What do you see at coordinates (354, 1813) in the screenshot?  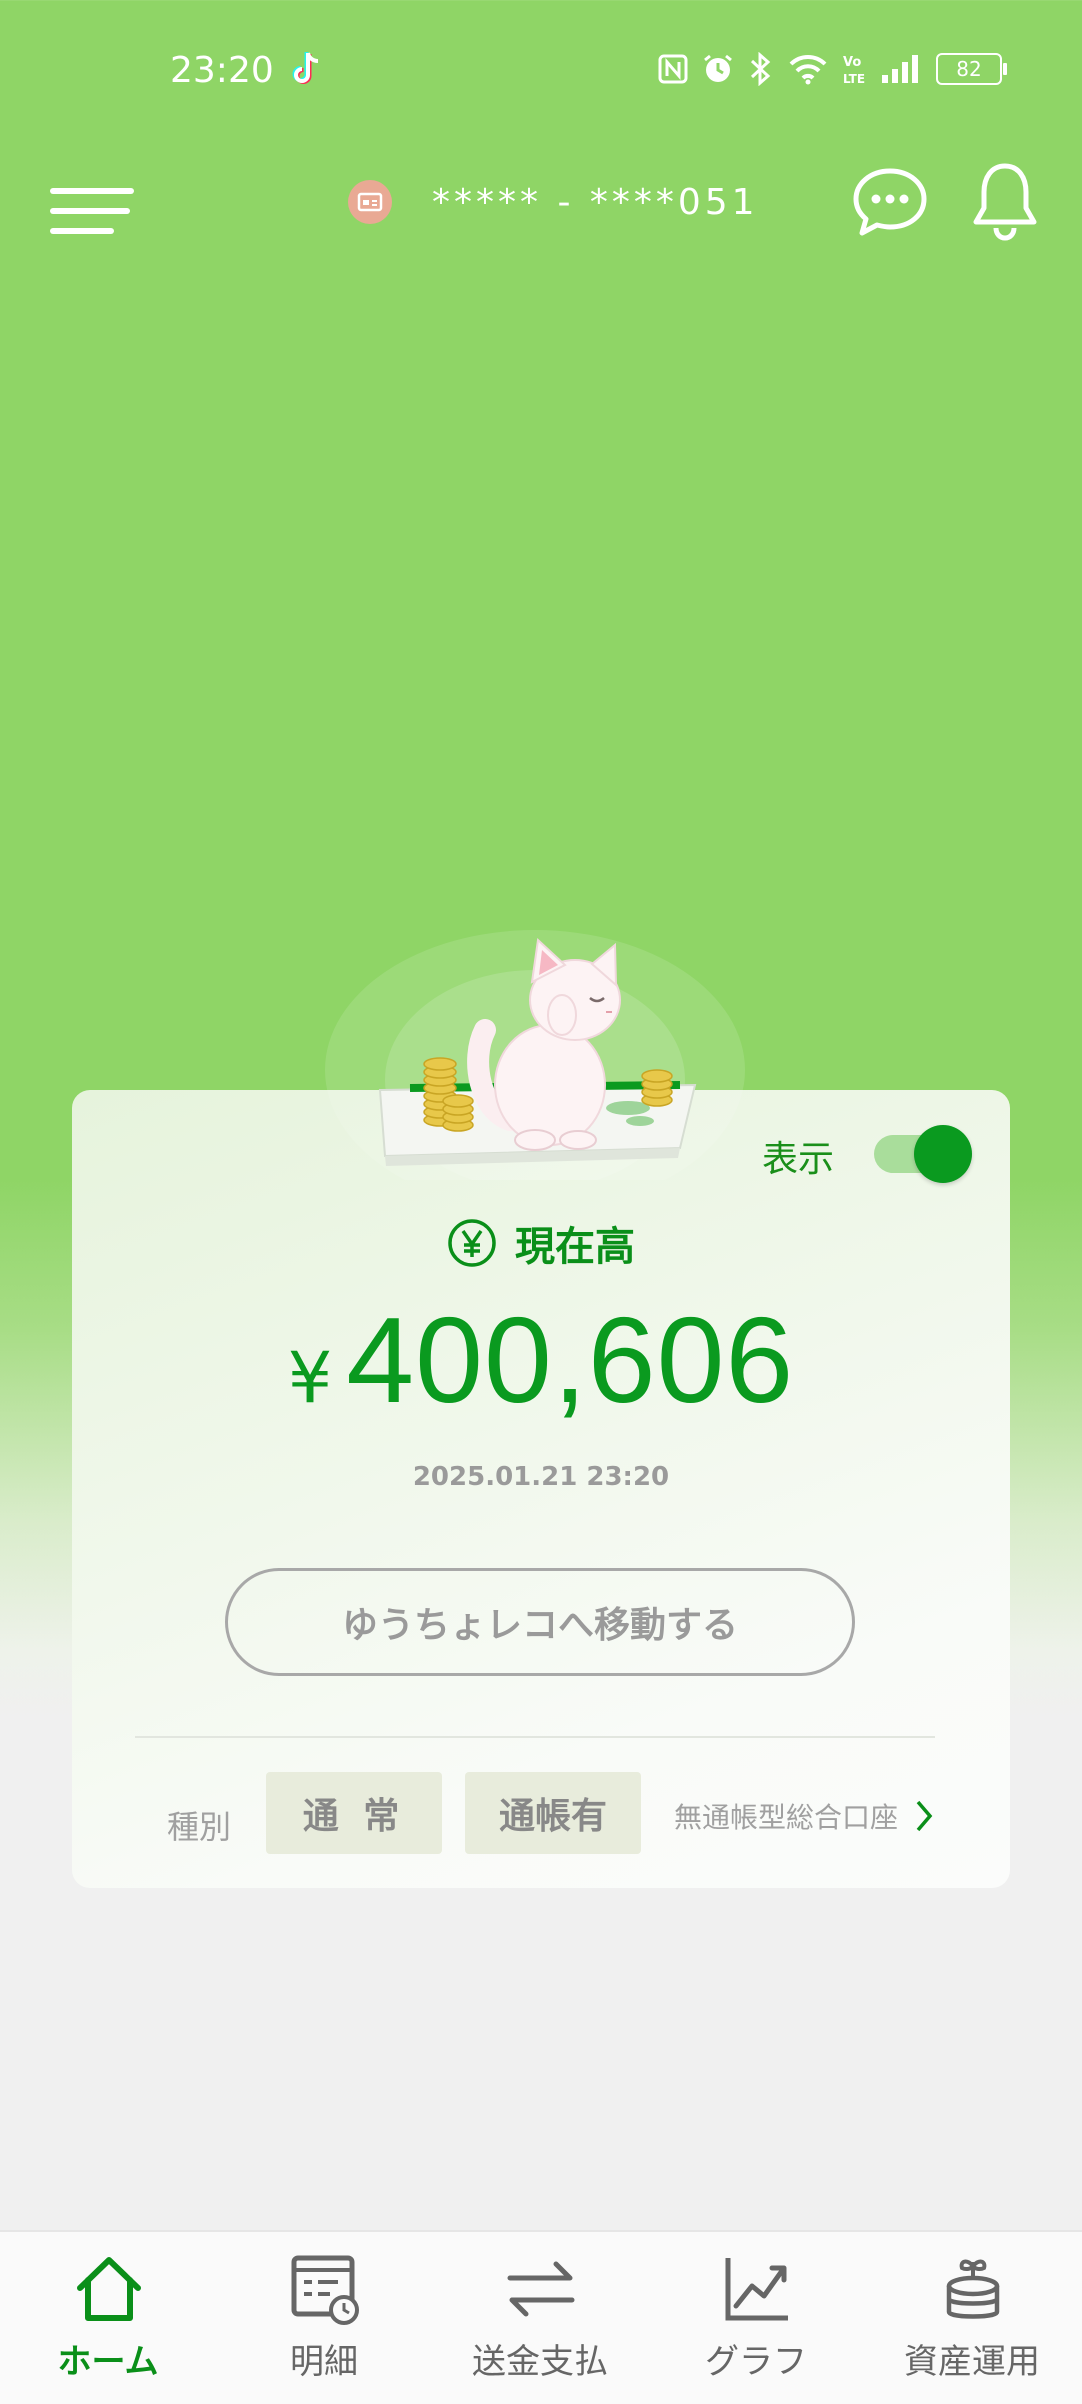 I see `account-type-chip-regular: 通 常` at bounding box center [354, 1813].